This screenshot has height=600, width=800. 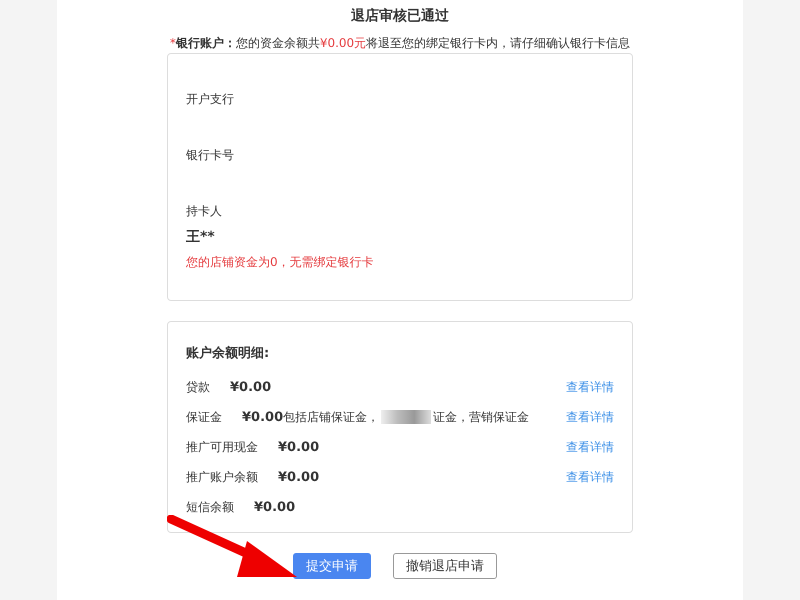 What do you see at coordinates (331, 417) in the screenshot?
I see `deposit-note: 包括店铺保证金，` at bounding box center [331, 417].